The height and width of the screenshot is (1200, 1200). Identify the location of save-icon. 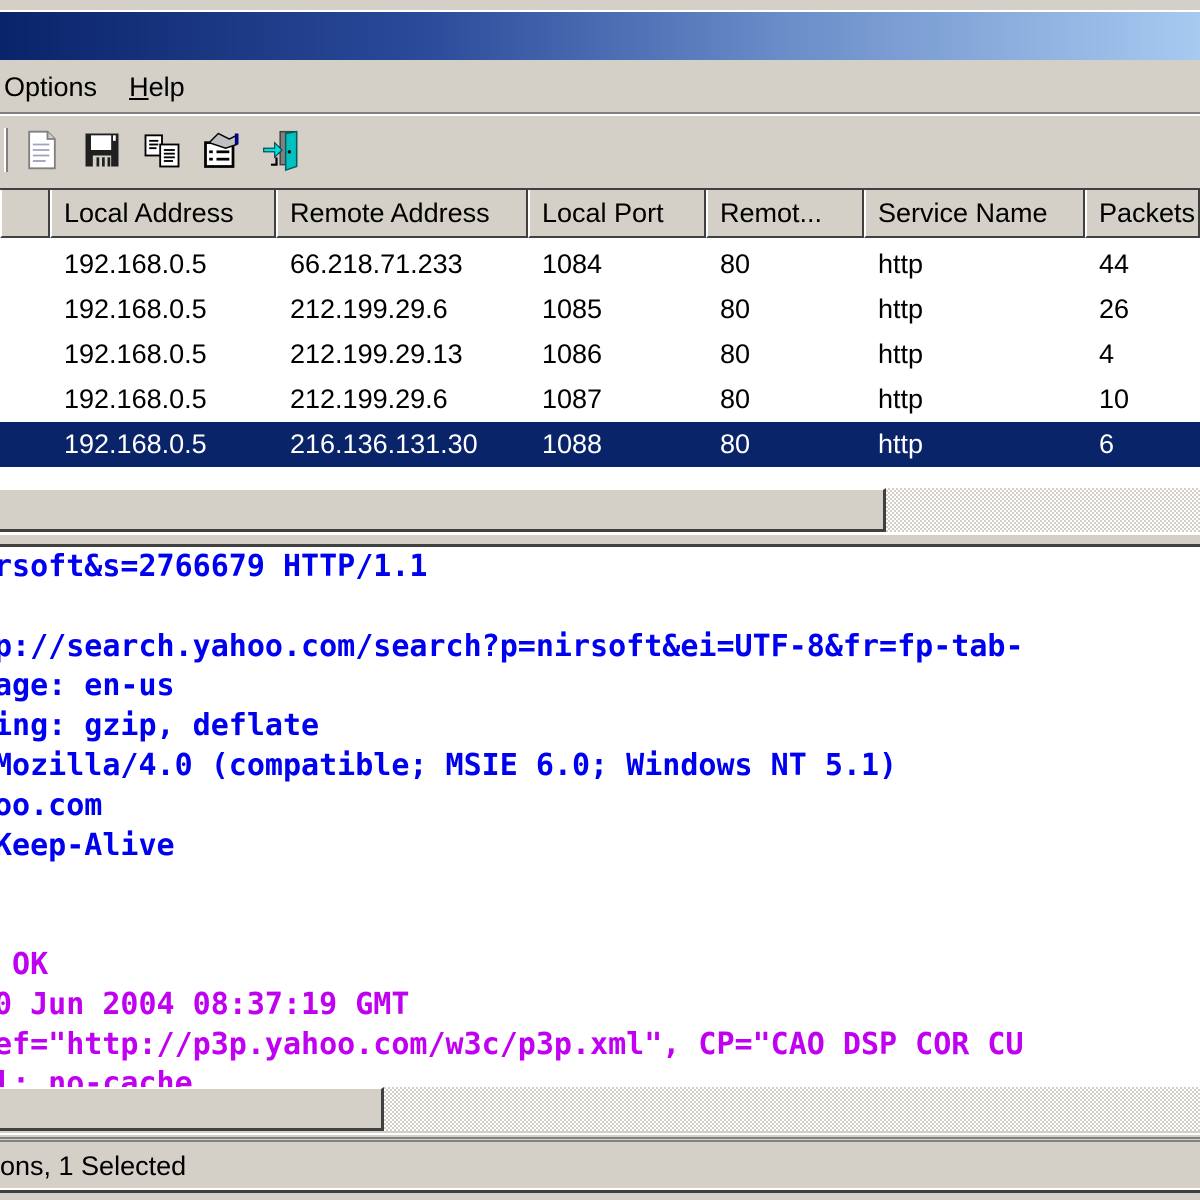
(102, 150).